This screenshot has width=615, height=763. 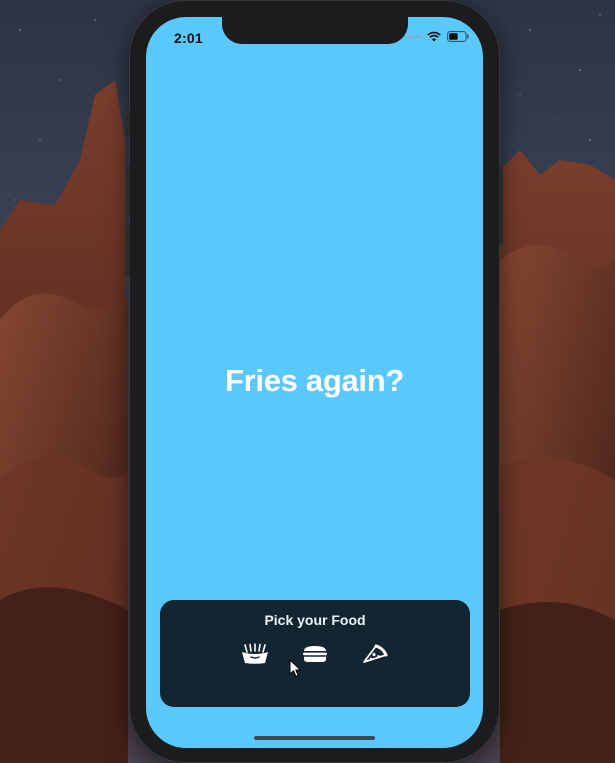 What do you see at coordinates (295, 668) in the screenshot?
I see `mouse-pointer-icon` at bounding box center [295, 668].